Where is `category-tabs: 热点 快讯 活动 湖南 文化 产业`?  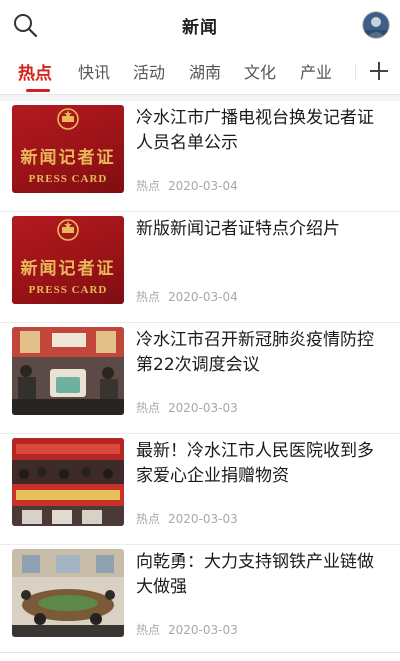 category-tabs: 热点 快讯 活动 湖南 文化 产业 is located at coordinates (200, 72).